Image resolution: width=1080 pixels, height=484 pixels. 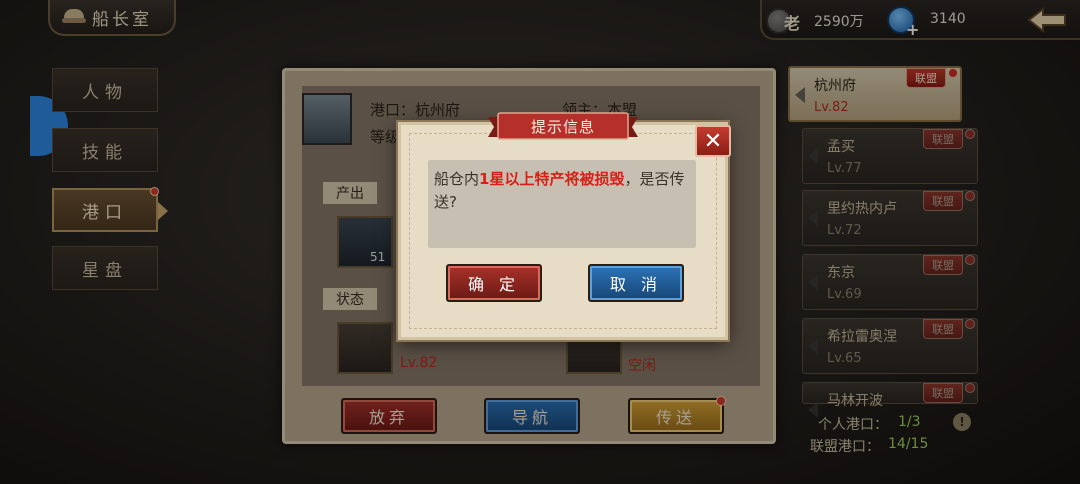 I want to click on close-button: ✕, so click(x=713, y=141).